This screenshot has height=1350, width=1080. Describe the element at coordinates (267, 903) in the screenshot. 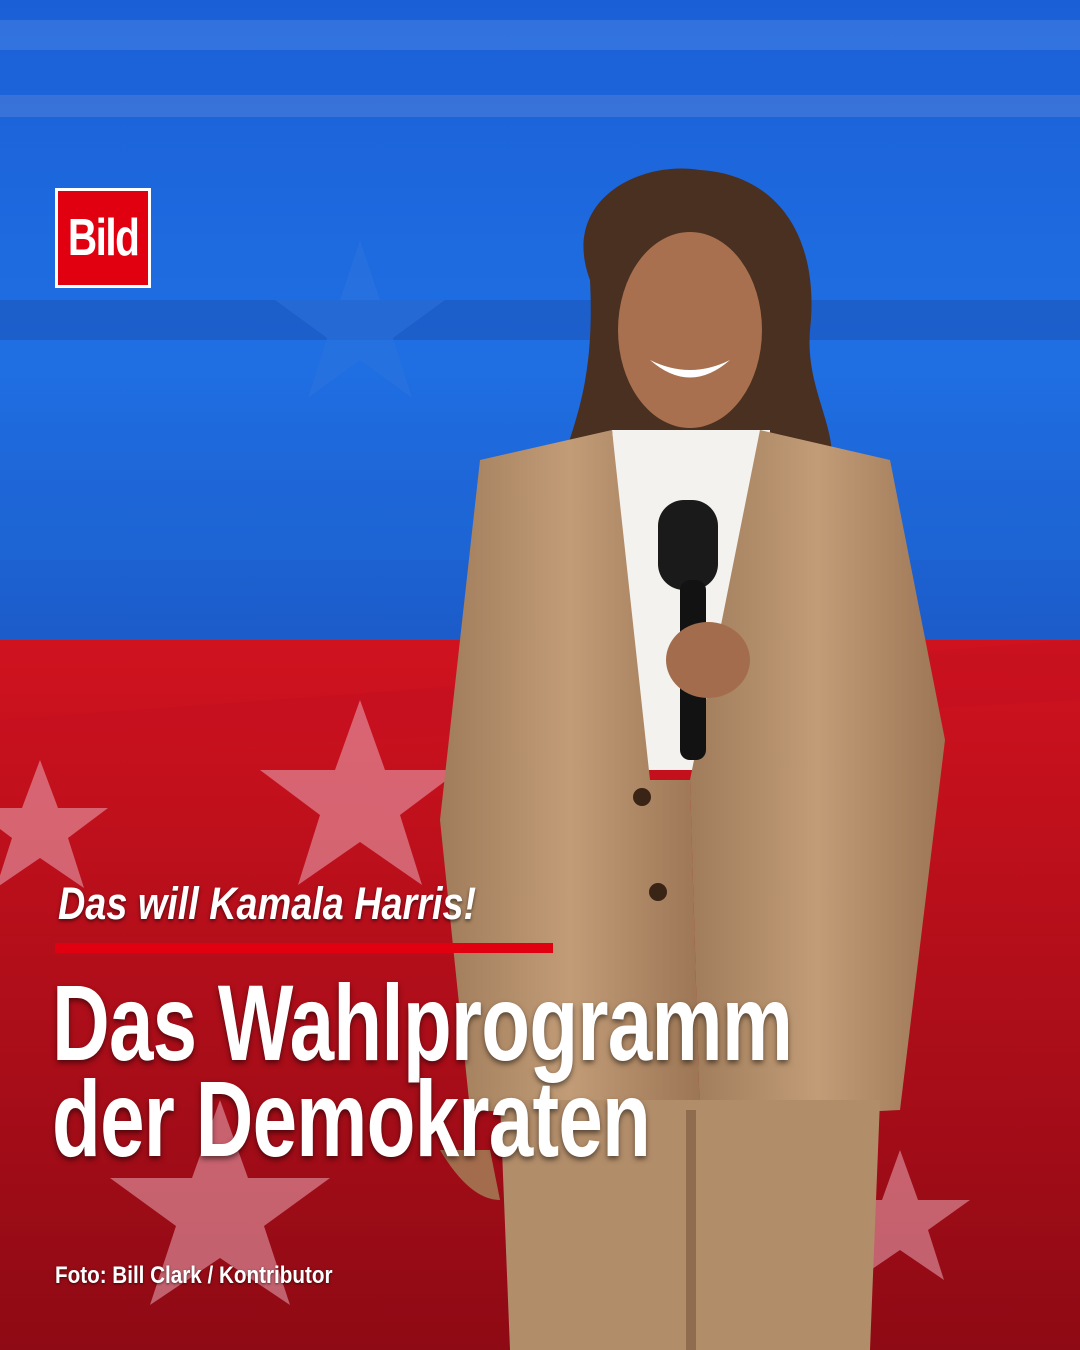

I see `kicker-text: Das will Kamala Harris!` at that location.